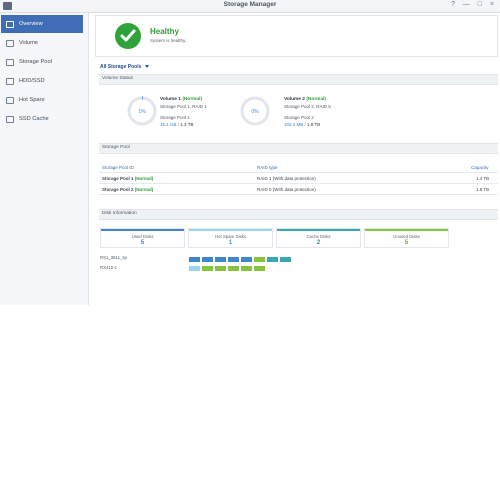  I want to click on sidebar-item-ssd-cache: SSD Cache, so click(42, 119).